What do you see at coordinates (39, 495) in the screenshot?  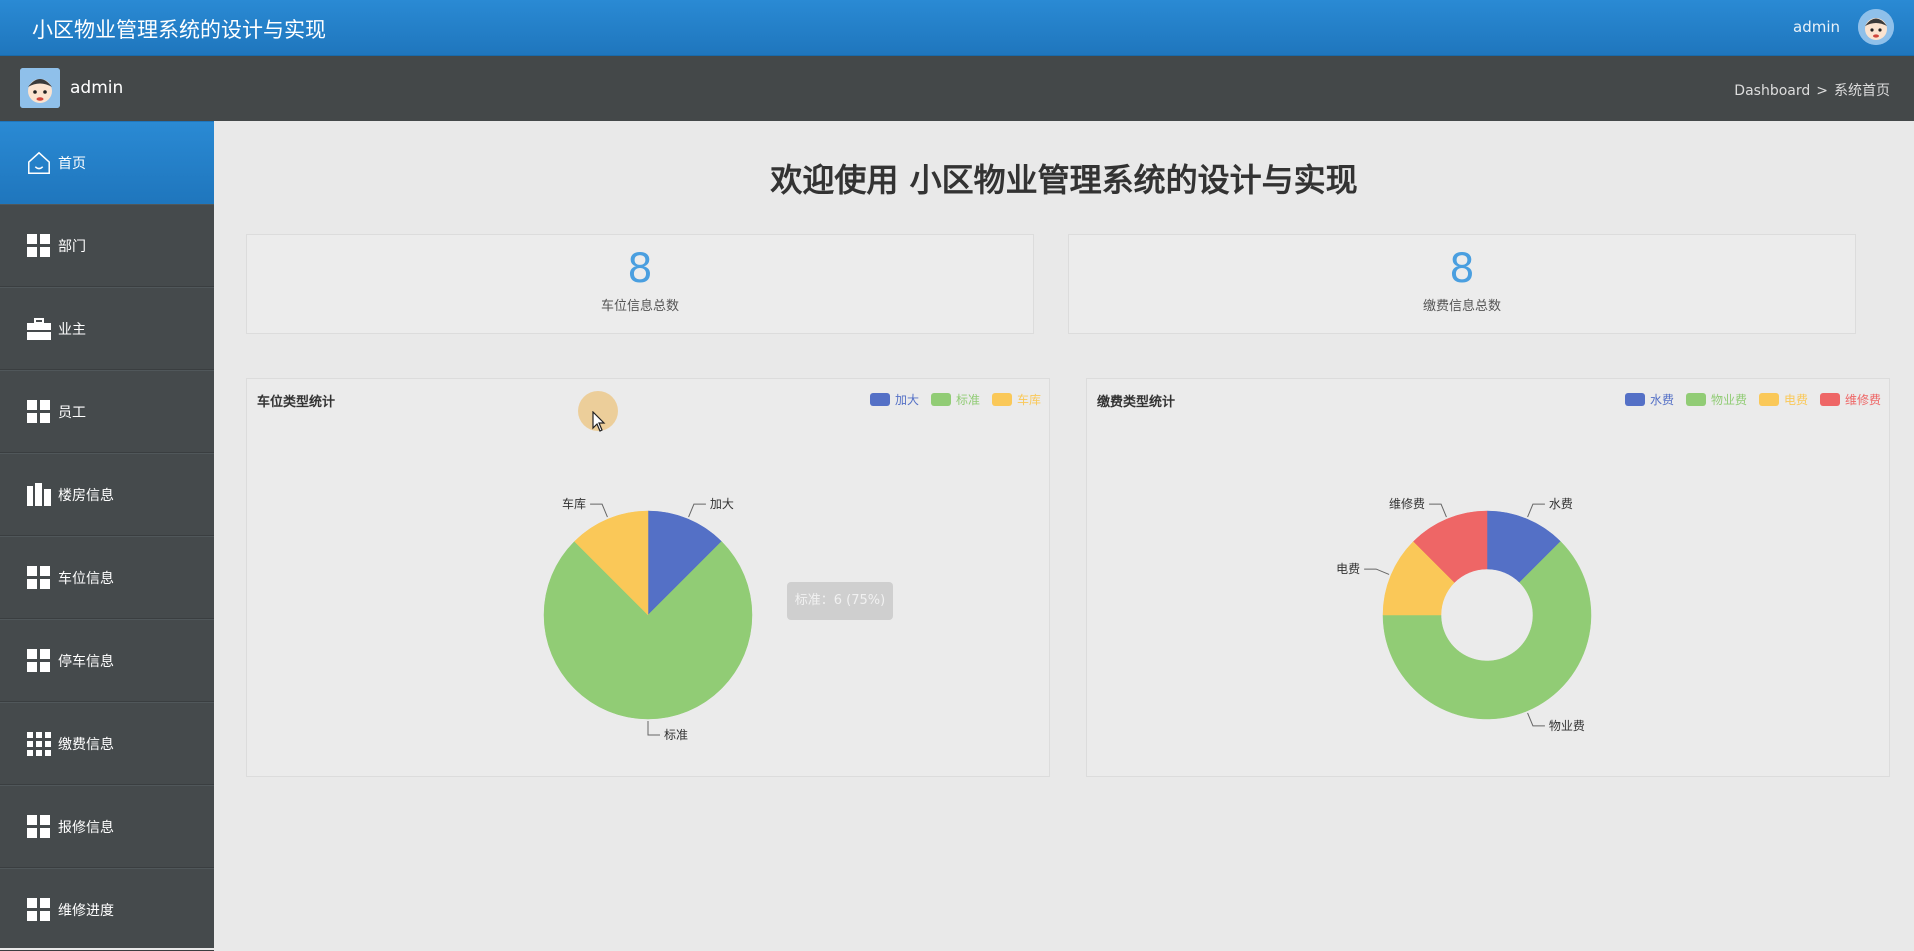 I see `building-icon` at bounding box center [39, 495].